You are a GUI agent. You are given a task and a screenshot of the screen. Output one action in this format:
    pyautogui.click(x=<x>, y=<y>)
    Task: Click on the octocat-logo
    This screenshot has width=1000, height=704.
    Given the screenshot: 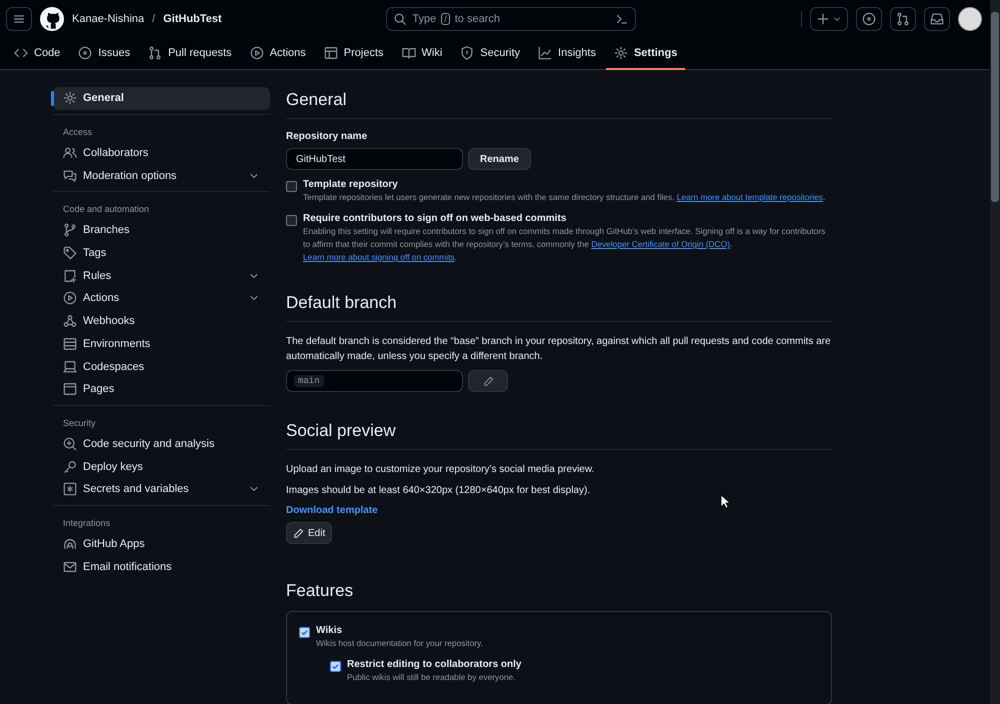 What is the action you would take?
    pyautogui.click(x=52, y=19)
    